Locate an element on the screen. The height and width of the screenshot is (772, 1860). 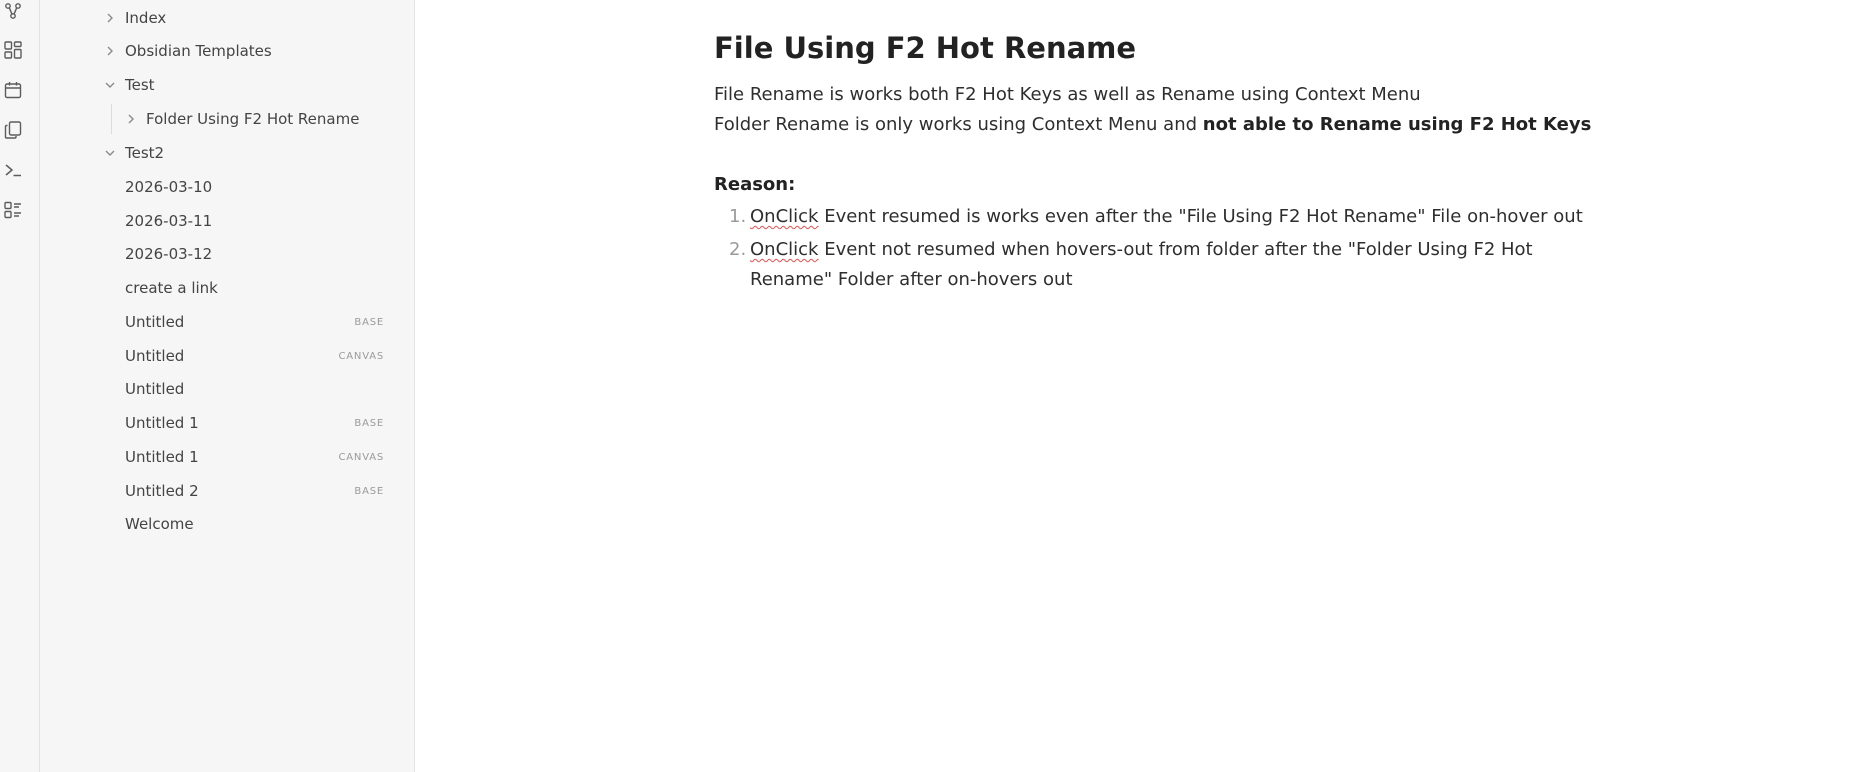
list-view-icon is located at coordinates (13, 210).